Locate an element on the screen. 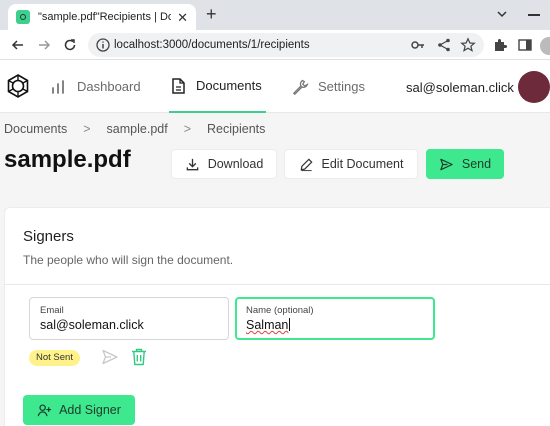 The width and height of the screenshot is (550, 426). breadcrumb-document: sample.pdf is located at coordinates (137, 129).